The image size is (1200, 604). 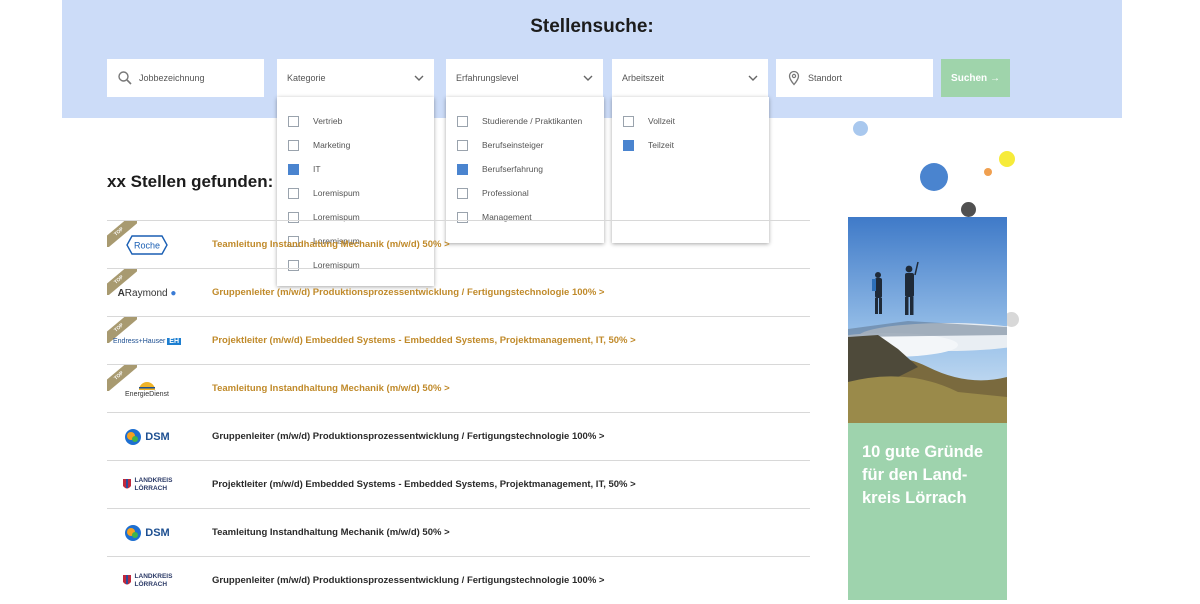 I want to click on option-label: Loremispum, so click(x=336, y=193).